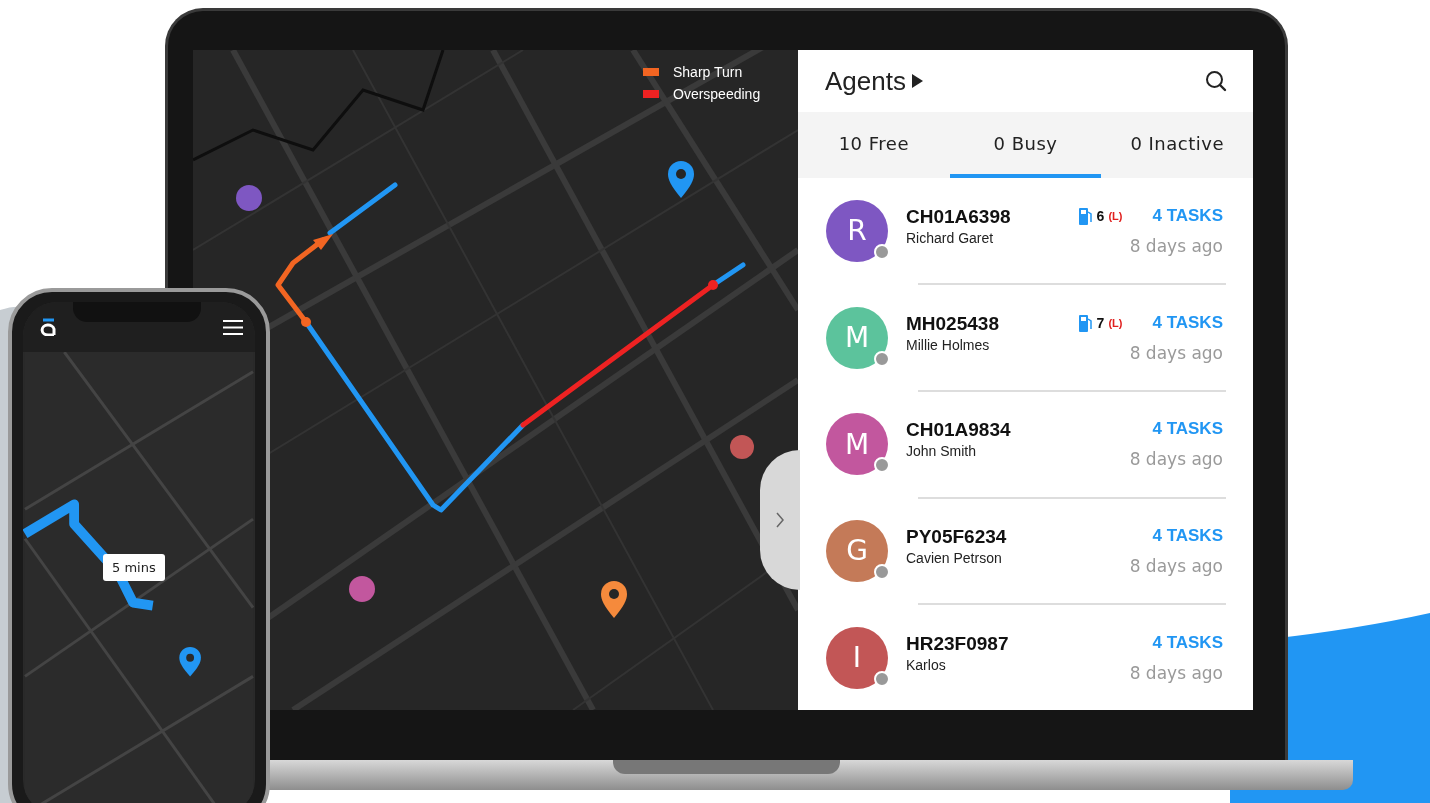  Describe the element at coordinates (942, 451) in the screenshot. I see `agent-name: John Smith` at that location.